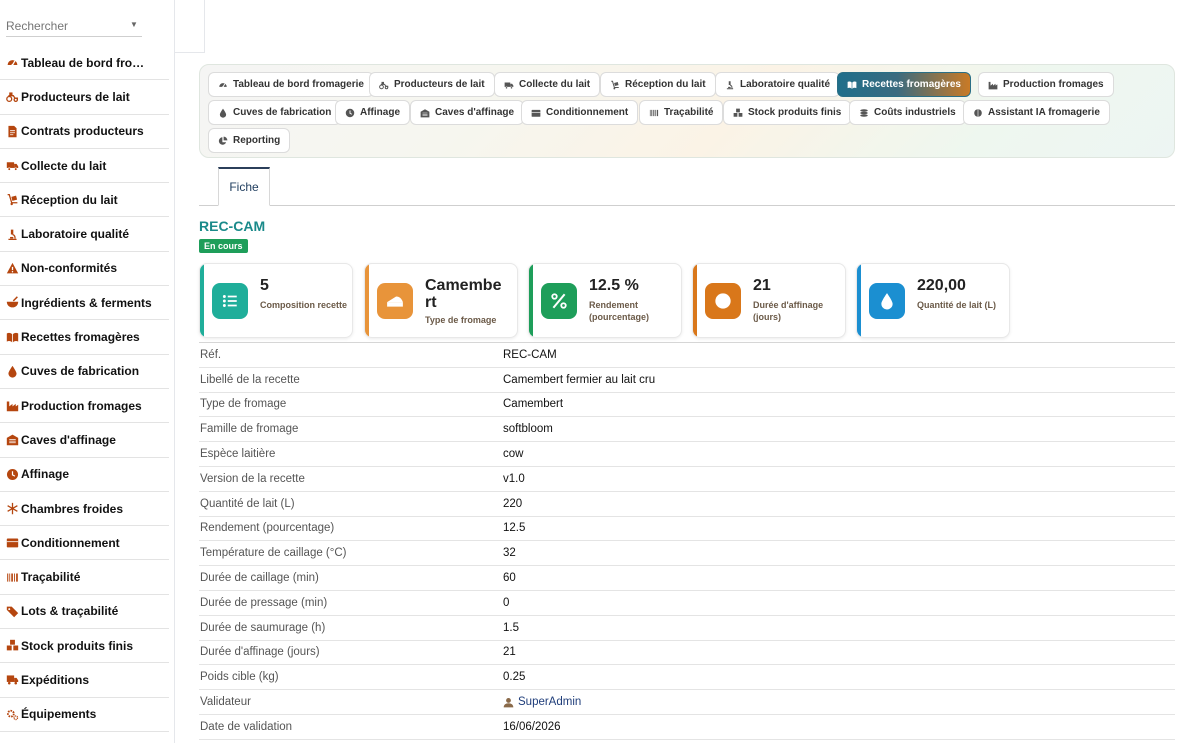 This screenshot has width=1200, height=743. I want to click on sidebar-item-4: Réception du lait, so click(84, 200).